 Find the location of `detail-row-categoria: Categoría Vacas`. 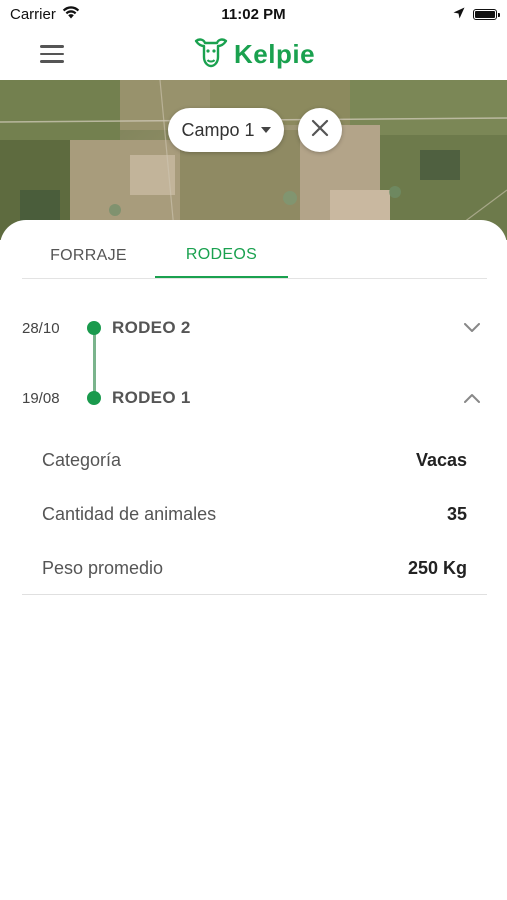

detail-row-categoria: Categoría Vacas is located at coordinates (254, 460).